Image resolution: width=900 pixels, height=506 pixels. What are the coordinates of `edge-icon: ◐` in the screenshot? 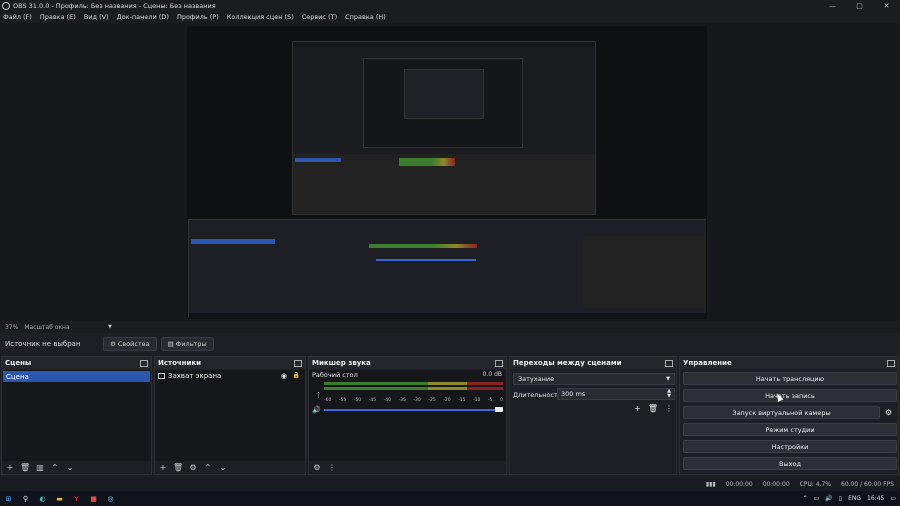 It's located at (42, 498).